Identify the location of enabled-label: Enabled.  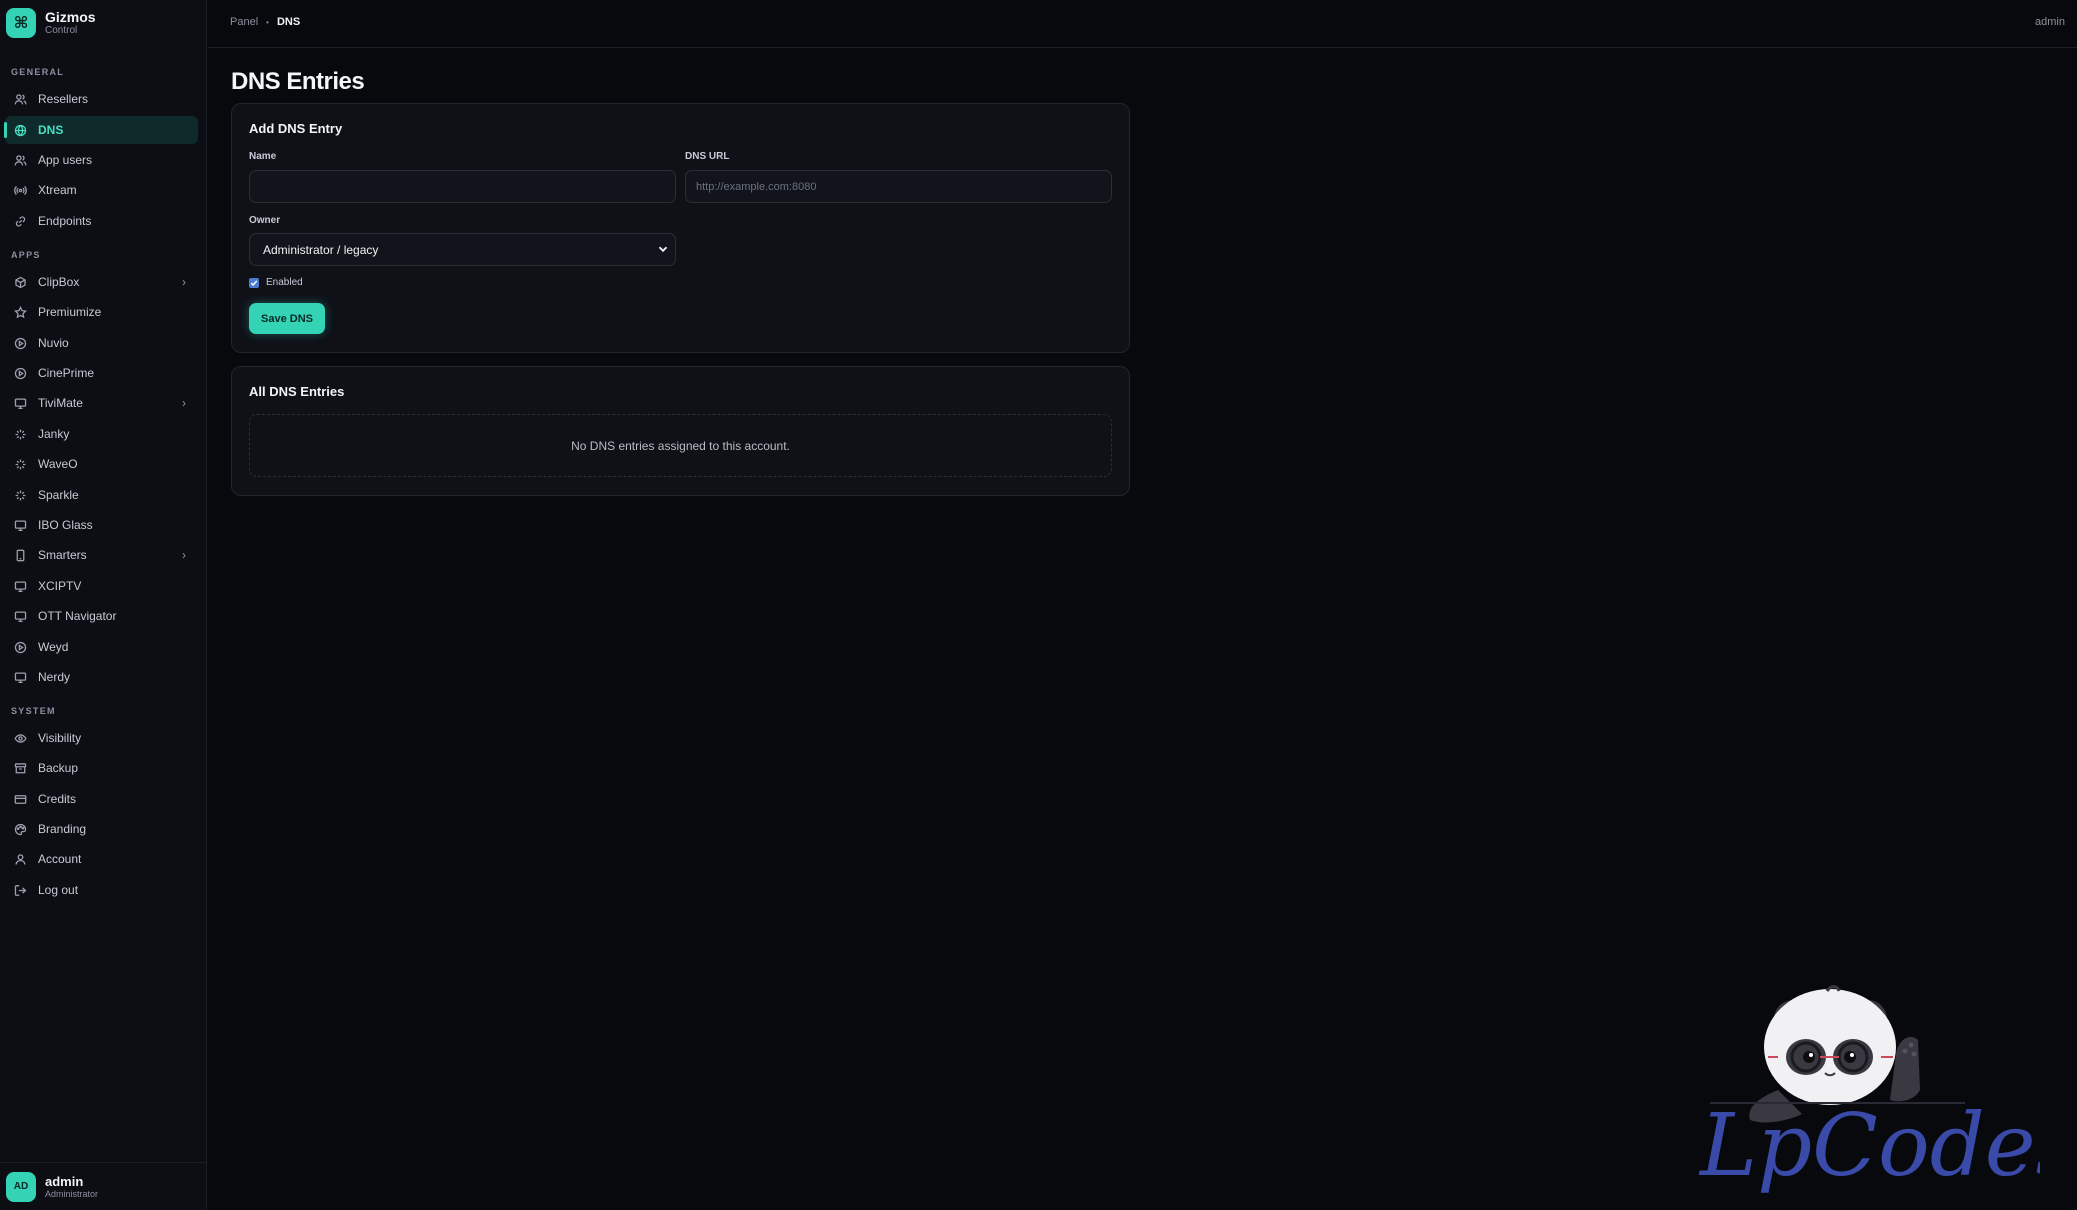
(284, 282).